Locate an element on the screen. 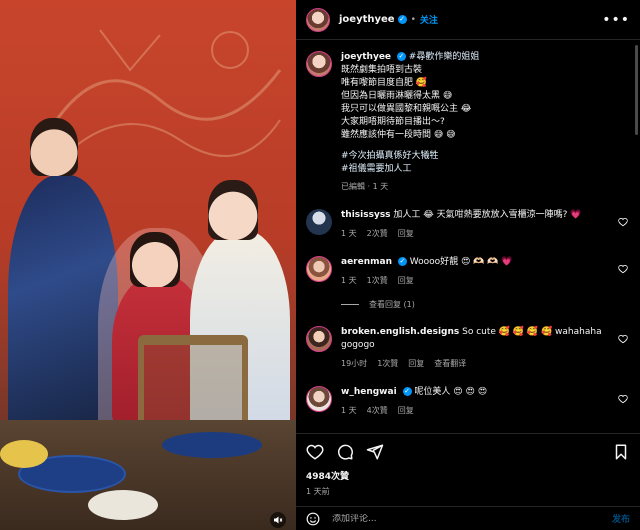 The image size is (640, 530). comment-meta: 1 天 2次贊 回复 is located at coordinates (461, 233).